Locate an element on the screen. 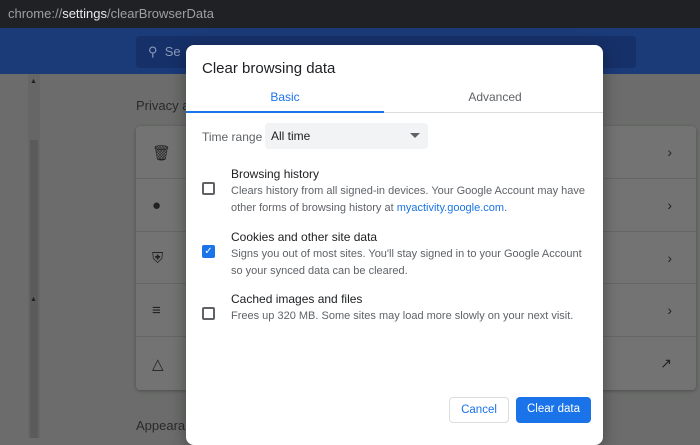 The image size is (700, 445). section-privacy: Privacy a is located at coordinates (163, 105).